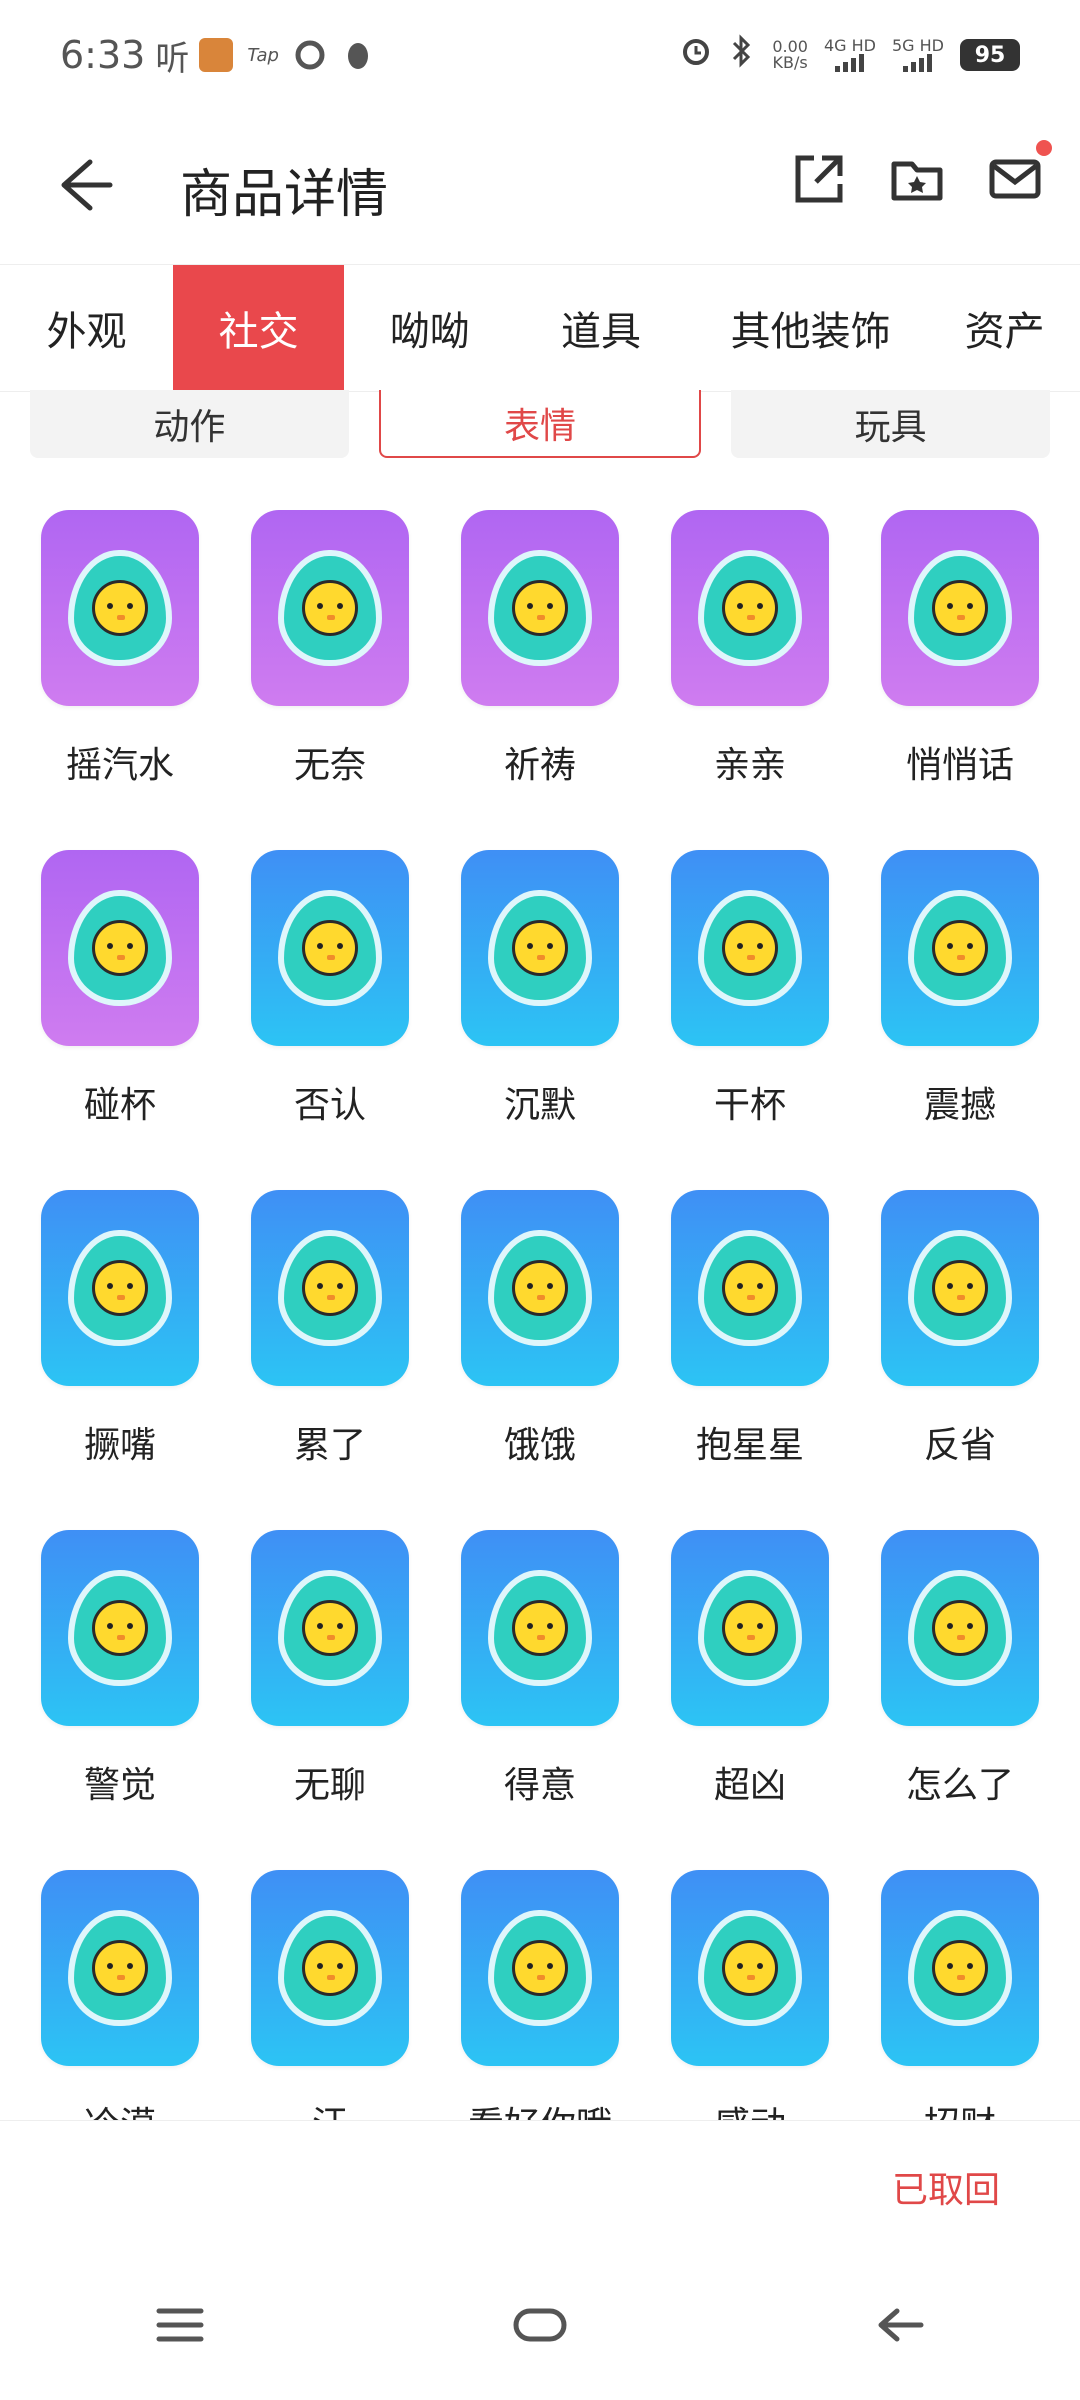  I want to click on emote-item: 饿饿, so click(540, 1360).